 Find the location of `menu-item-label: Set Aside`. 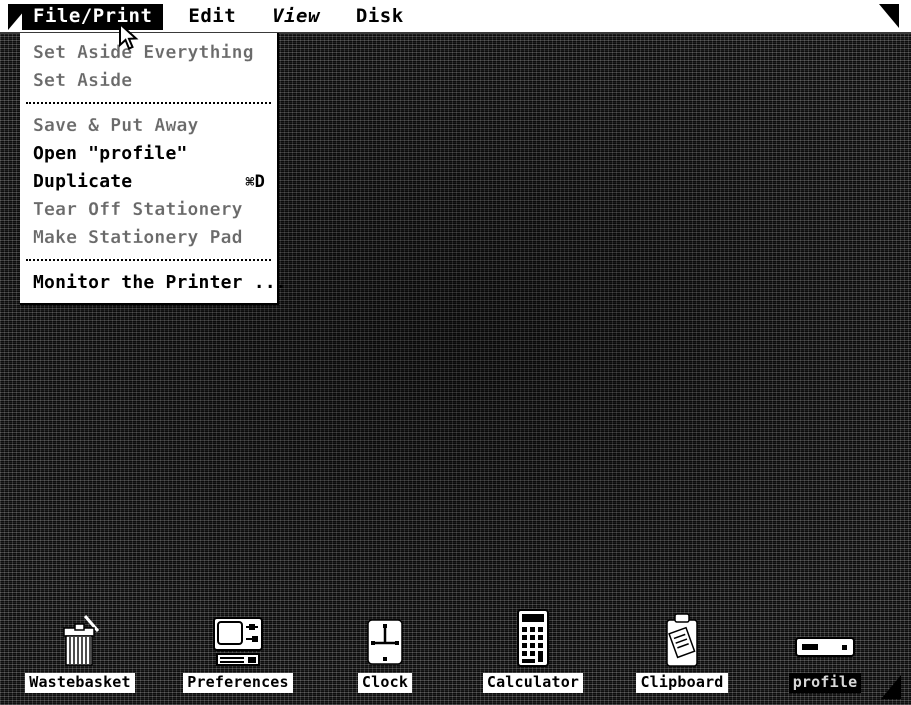

menu-item-label: Set Aside is located at coordinates (83, 80).